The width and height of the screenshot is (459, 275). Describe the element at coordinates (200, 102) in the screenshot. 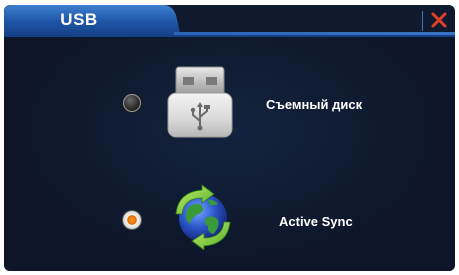

I see `usb-drive-icon` at that location.